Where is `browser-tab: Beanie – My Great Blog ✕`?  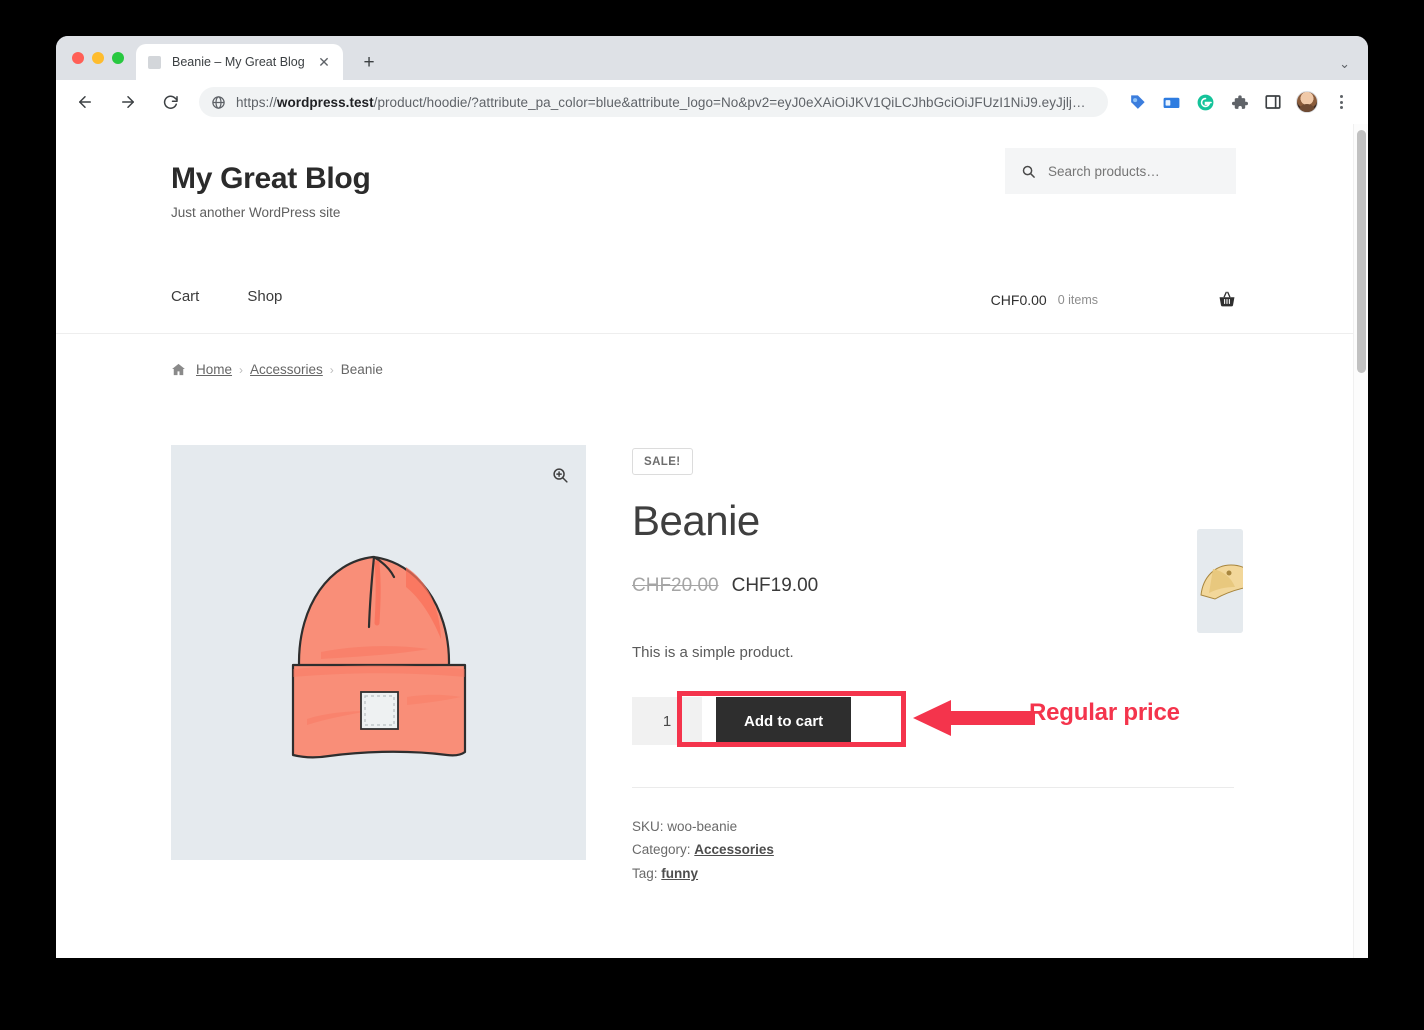 browser-tab: Beanie – My Great Blog ✕ is located at coordinates (239, 62).